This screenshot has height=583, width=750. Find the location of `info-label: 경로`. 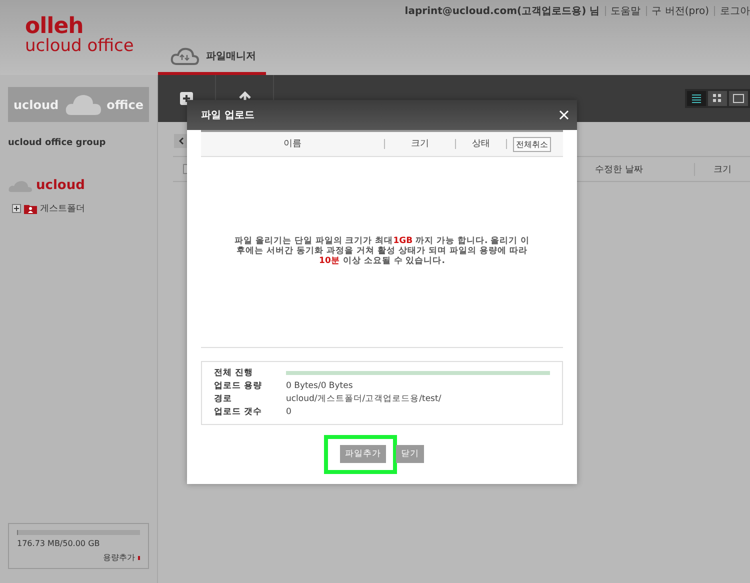

info-label: 경로 is located at coordinates (223, 399).